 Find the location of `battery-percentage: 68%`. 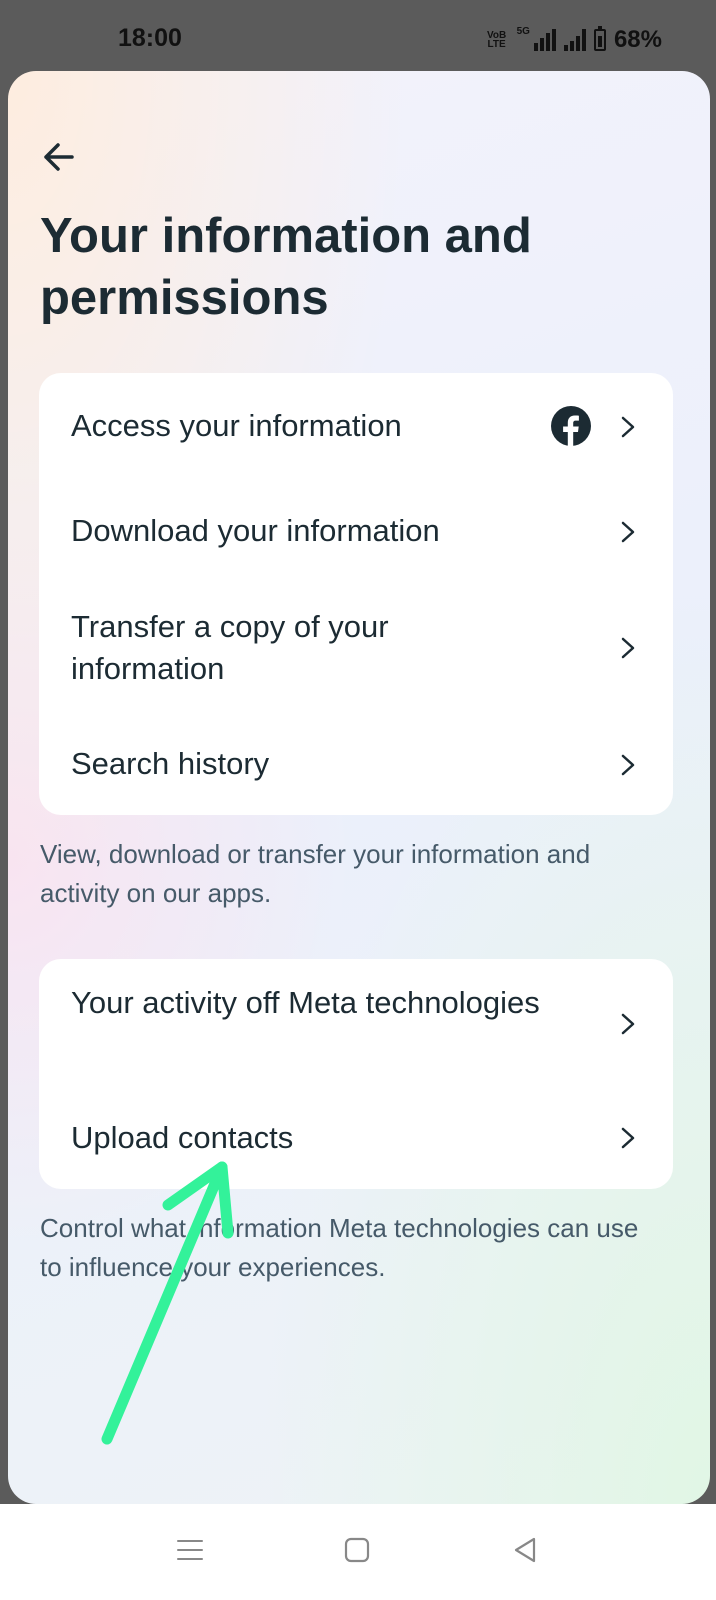

battery-percentage: 68% is located at coordinates (637, 39).